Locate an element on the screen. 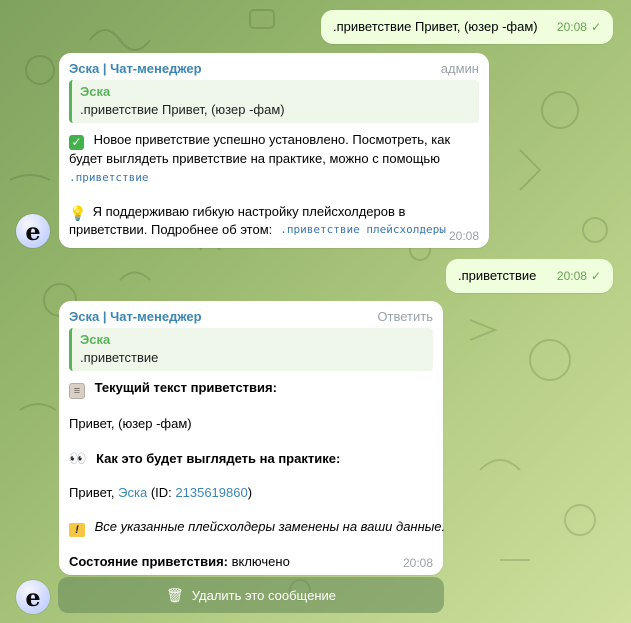 This screenshot has width=631, height=623. outgoing-message: .приветствие Привет, (юзер -фам) 20:08 ✓ is located at coordinates (467, 27).